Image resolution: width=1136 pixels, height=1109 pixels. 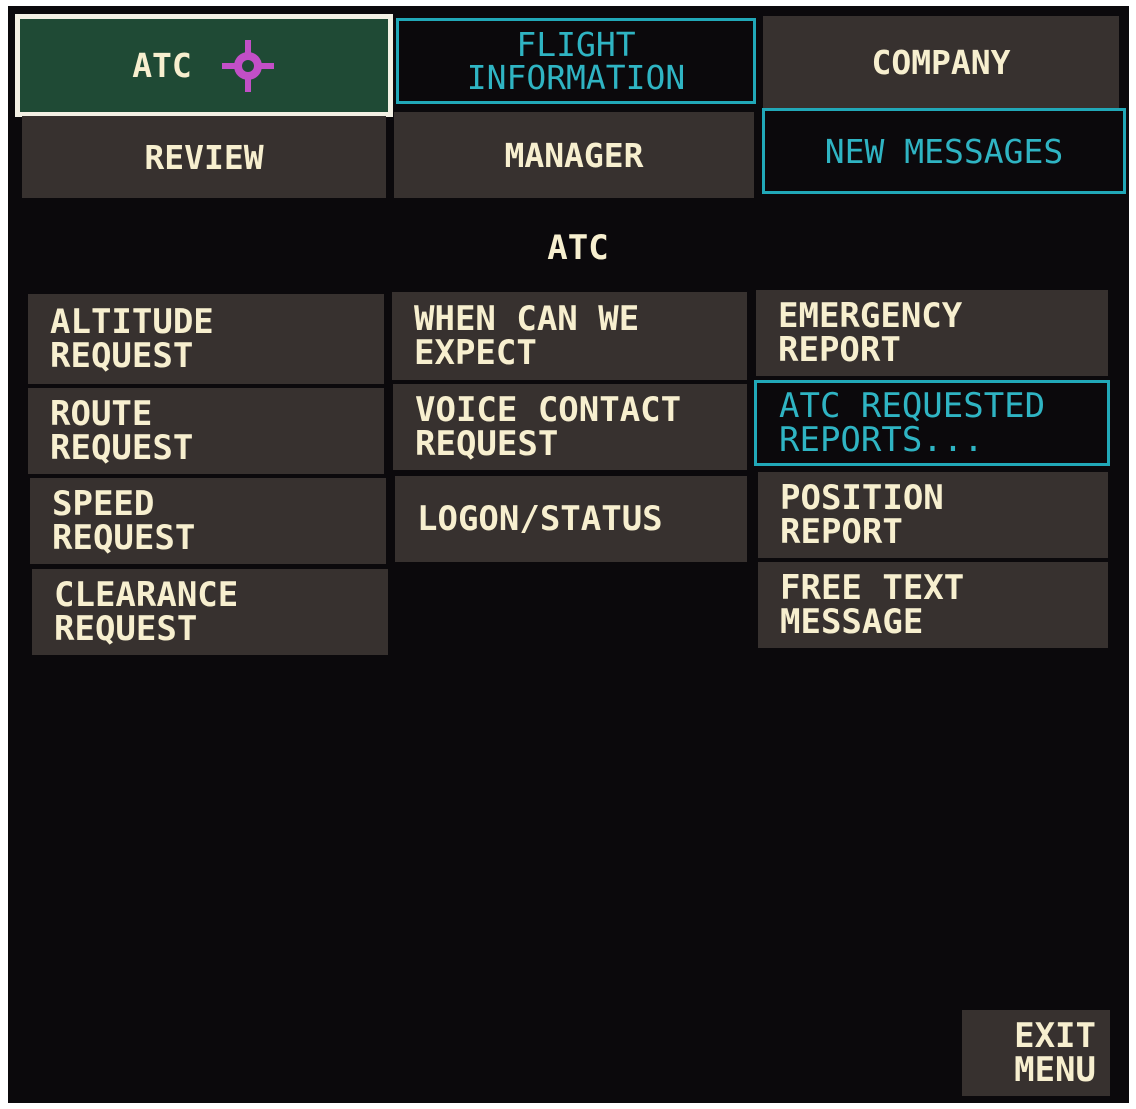 I want to click on route-request-button: ROUTE REQUEST, so click(x=206, y=431).